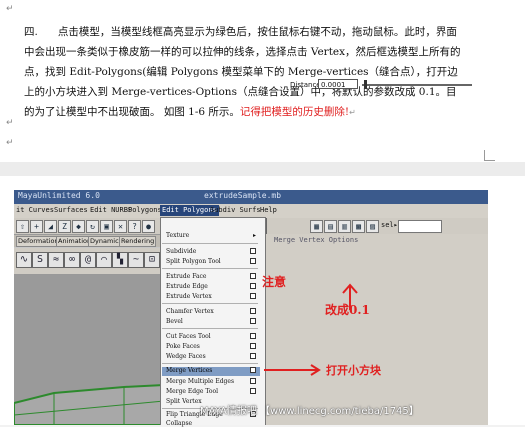 The width and height of the screenshot is (525, 427). What do you see at coordinates (181, 251) in the screenshot?
I see `menu-item-label: Subdivide` at bounding box center [181, 251].